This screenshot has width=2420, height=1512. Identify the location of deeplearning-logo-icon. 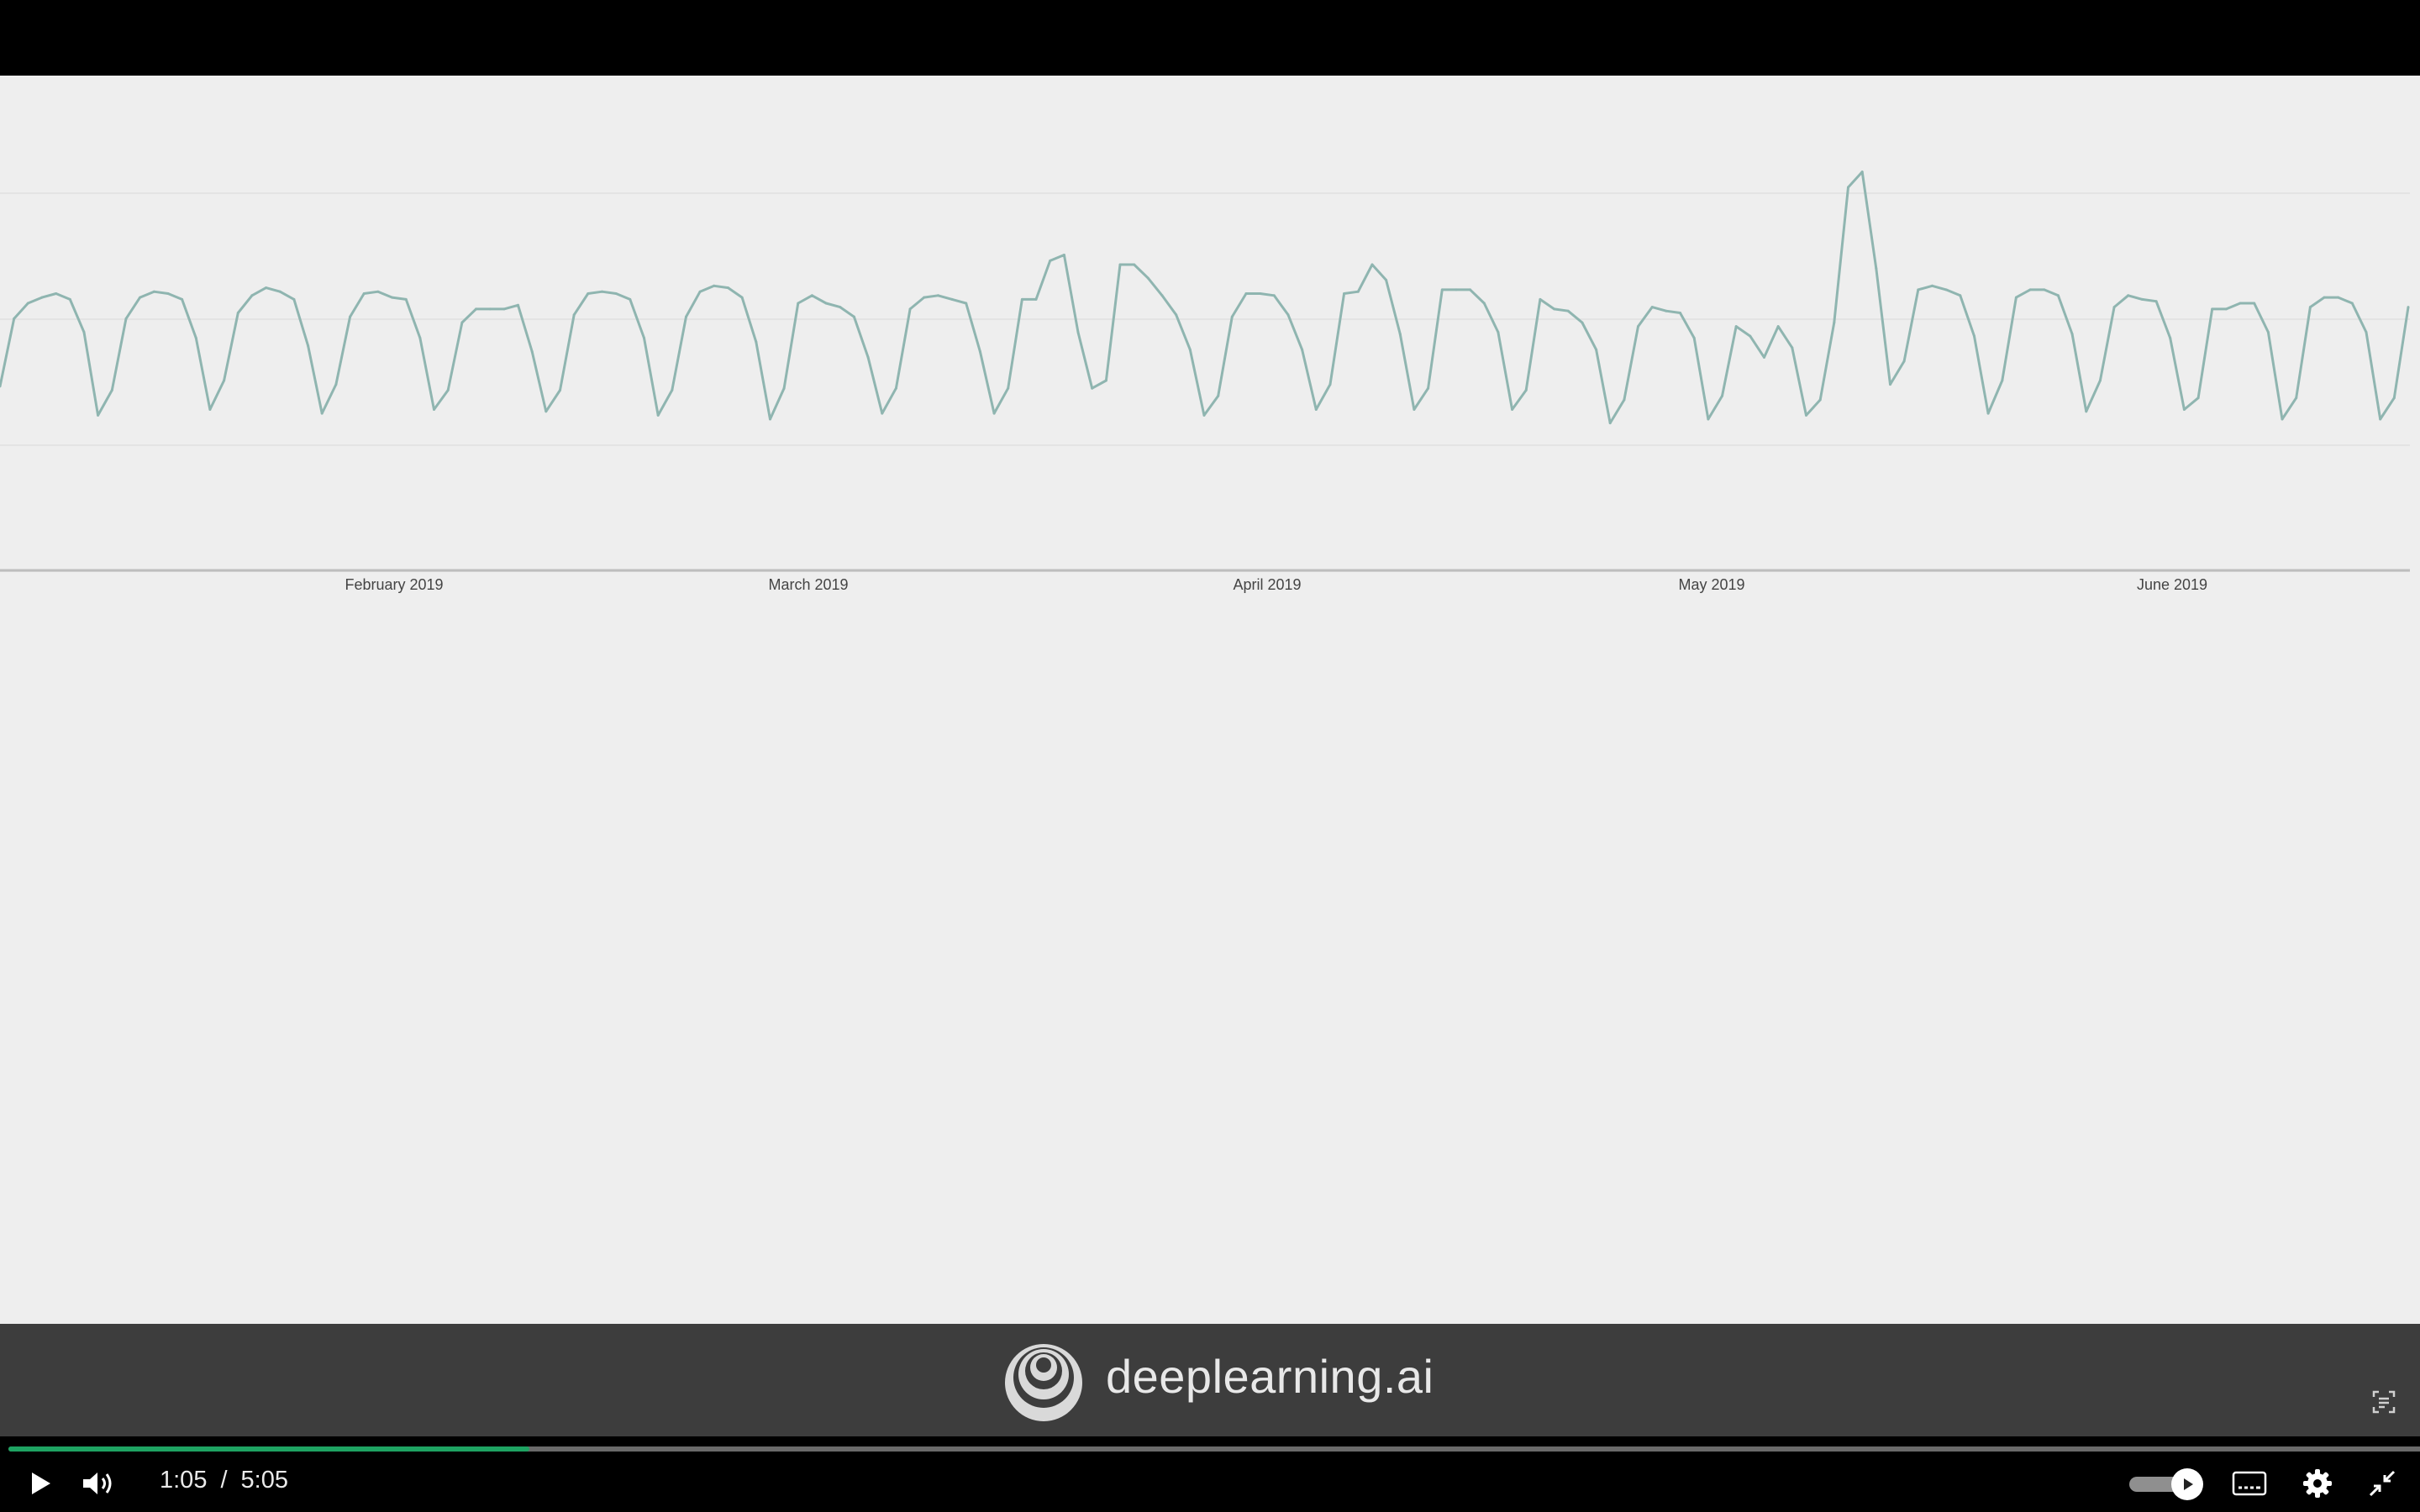
(1043, 1382).